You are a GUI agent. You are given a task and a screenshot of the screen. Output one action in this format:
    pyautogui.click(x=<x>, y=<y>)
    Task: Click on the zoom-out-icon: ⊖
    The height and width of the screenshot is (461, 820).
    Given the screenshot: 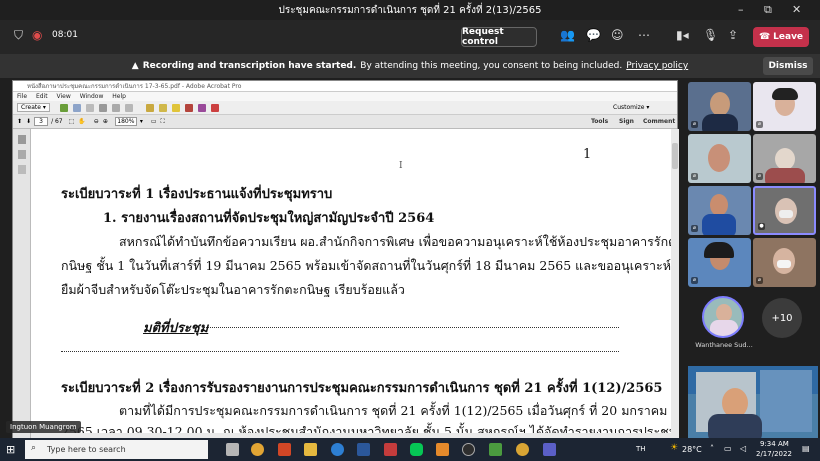 What is the action you would take?
    pyautogui.click(x=96, y=121)
    